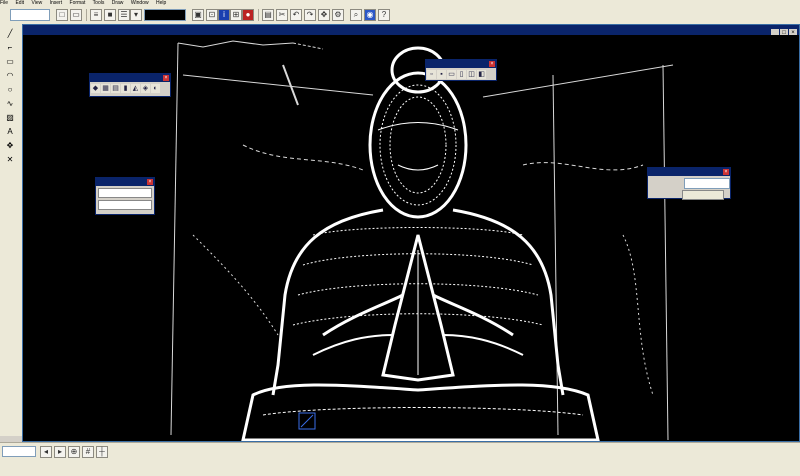 The image size is (800, 476). What do you see at coordinates (707, 183) in the screenshot?
I see `dialog-field-input` at bounding box center [707, 183].